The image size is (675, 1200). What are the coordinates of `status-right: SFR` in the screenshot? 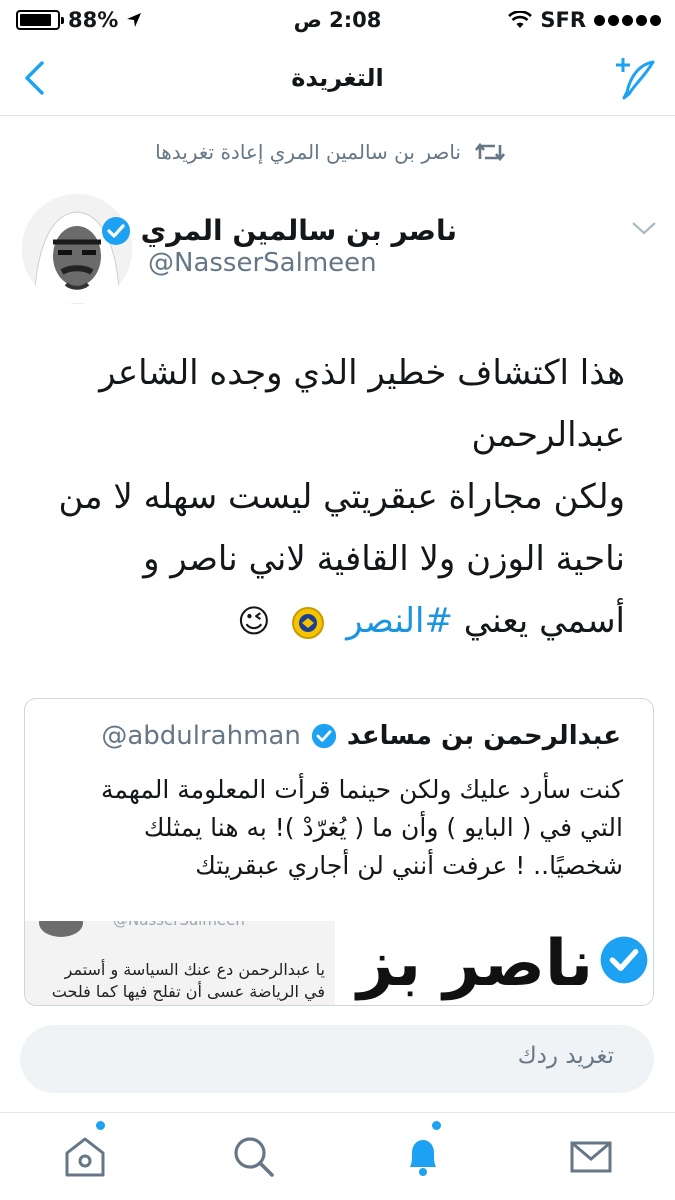 It's located at (584, 20).